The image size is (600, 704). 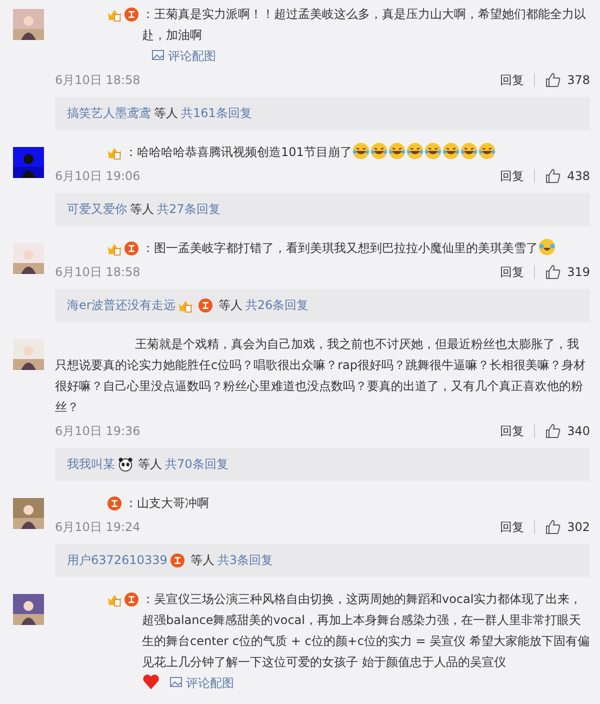 I want to click on like-count: 438, so click(x=578, y=176).